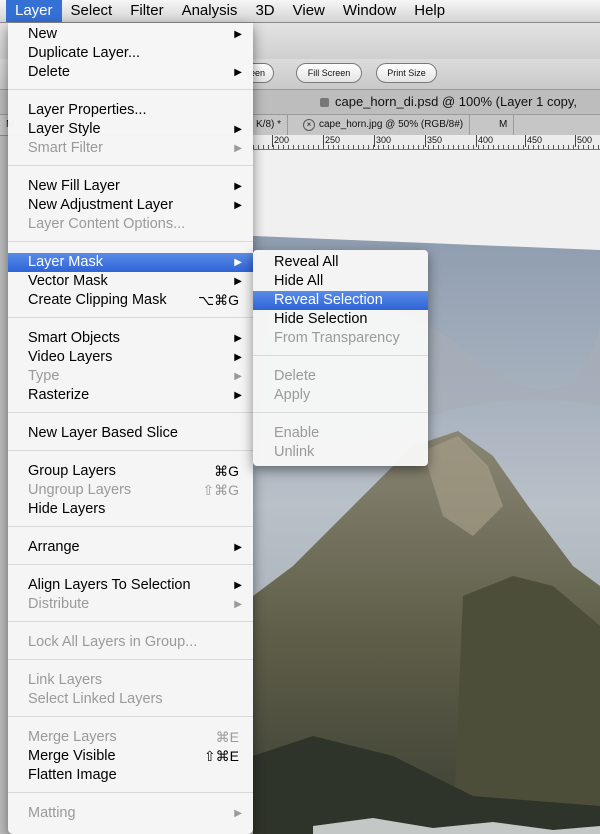 The width and height of the screenshot is (600, 834). Describe the element at coordinates (292, 395) in the screenshot. I see `submenu-item-label: Apply` at that location.